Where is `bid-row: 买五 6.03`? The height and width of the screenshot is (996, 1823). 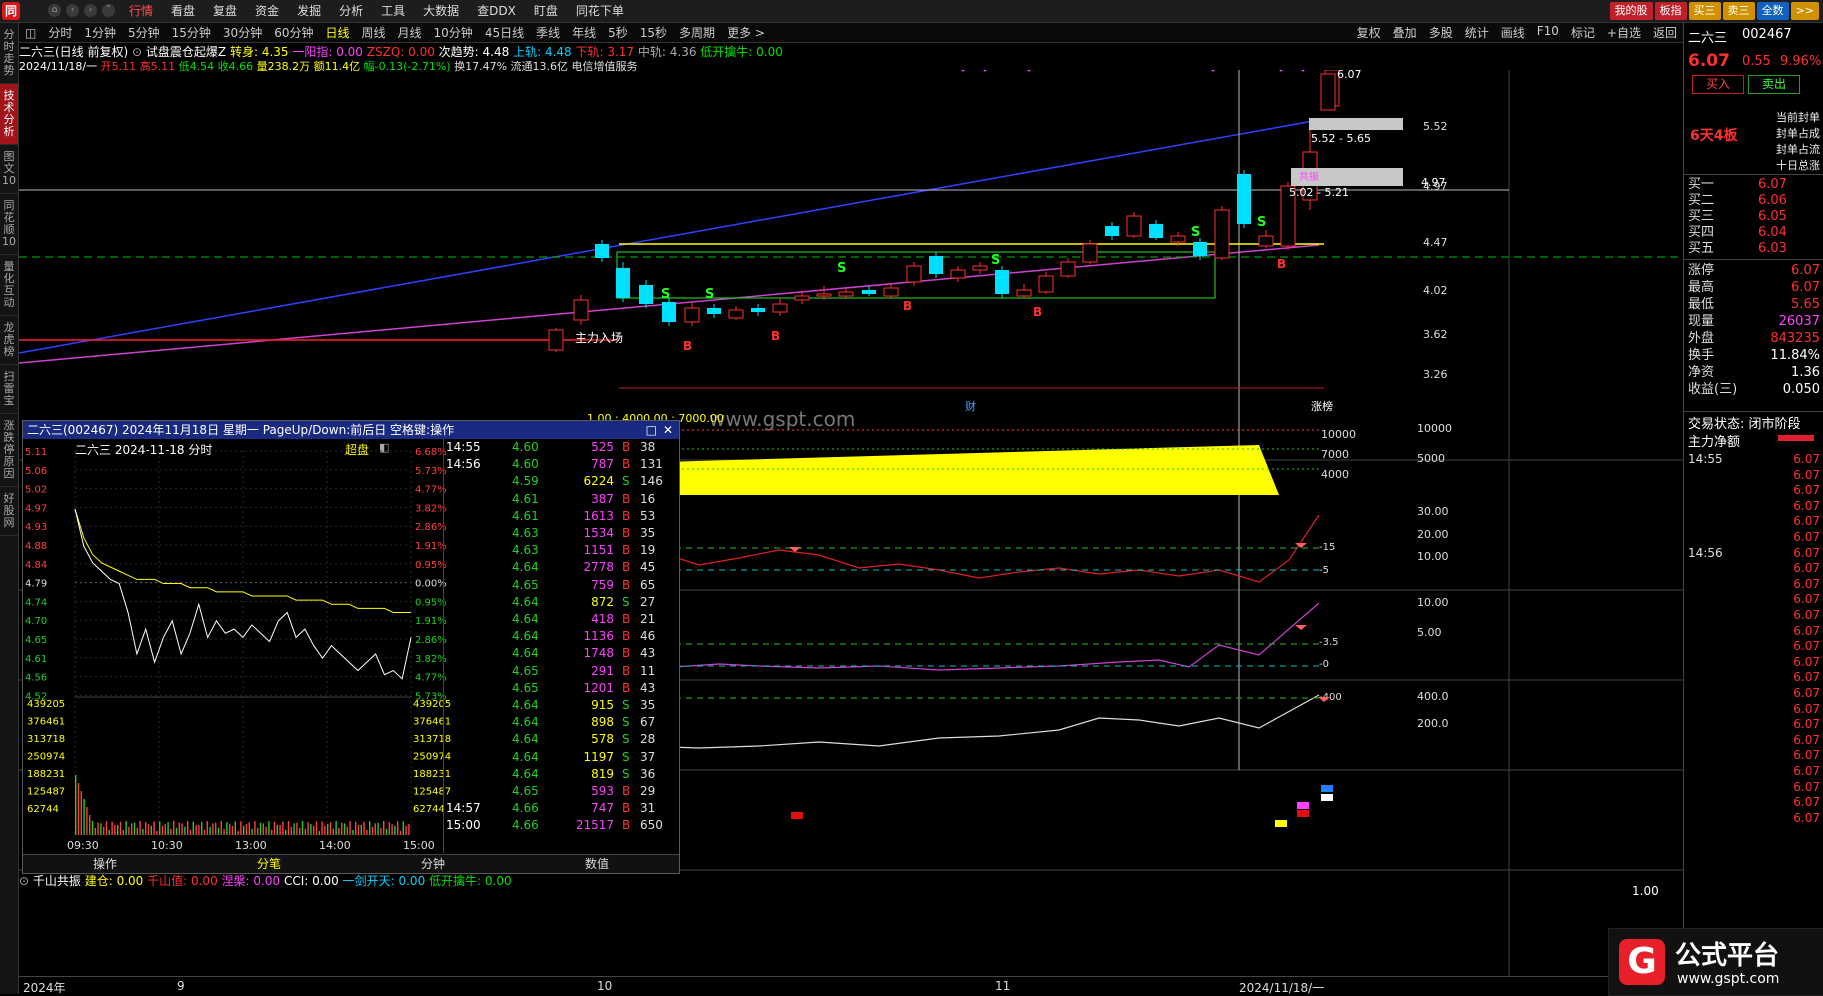 bid-row: 买五 6.03 is located at coordinates (1754, 248).